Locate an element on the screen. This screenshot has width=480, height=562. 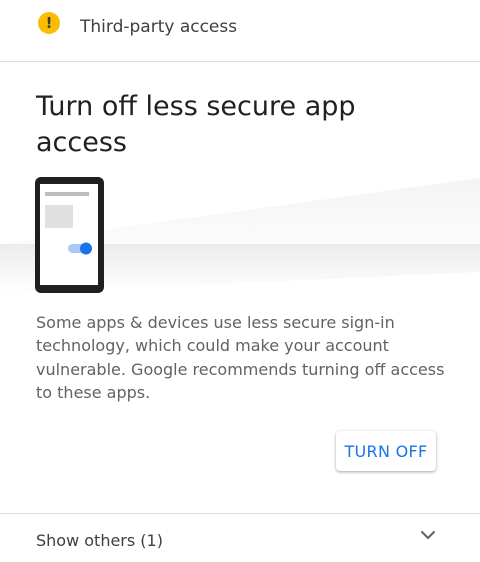
card-heading: Turn off less secure app access is located at coordinates (196, 124).